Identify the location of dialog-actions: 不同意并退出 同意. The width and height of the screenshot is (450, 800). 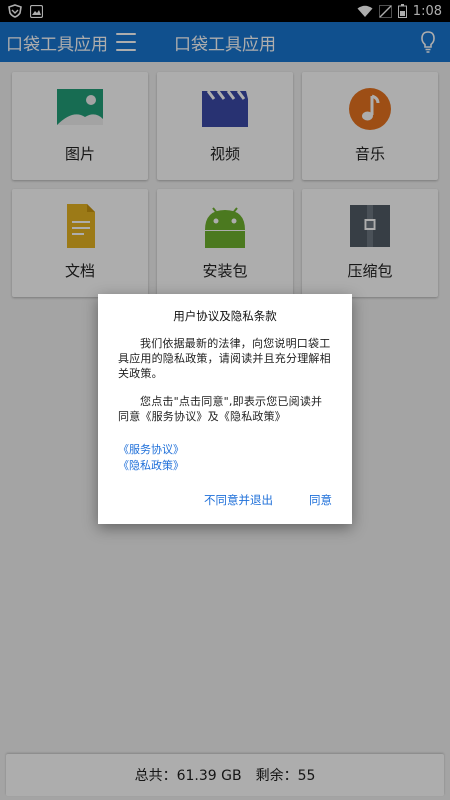
(268, 500).